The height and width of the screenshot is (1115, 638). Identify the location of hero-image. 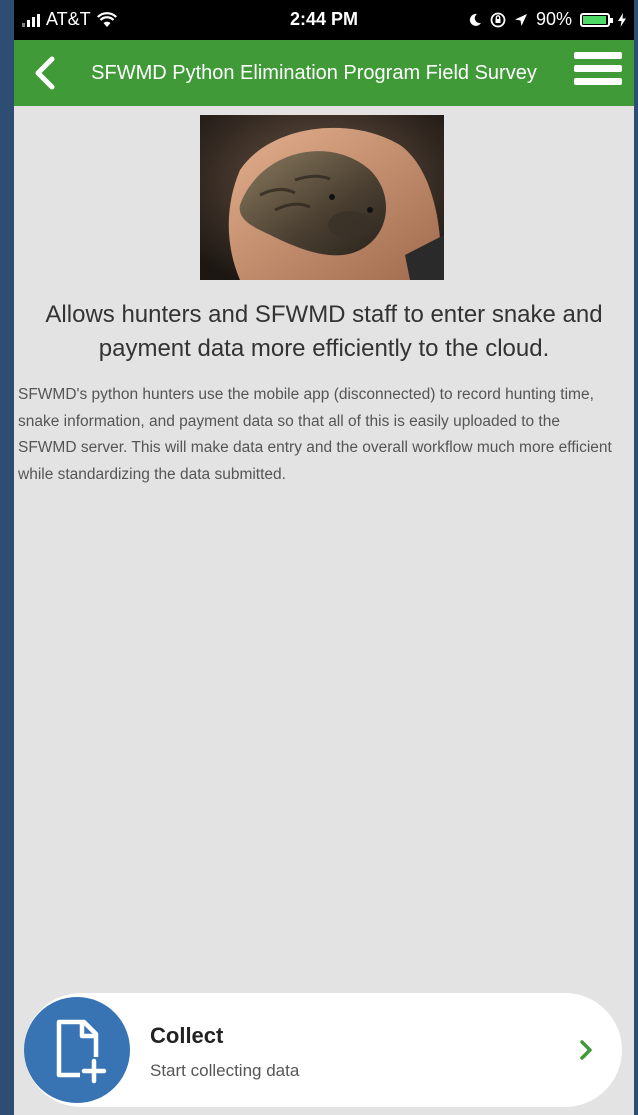
(322, 197).